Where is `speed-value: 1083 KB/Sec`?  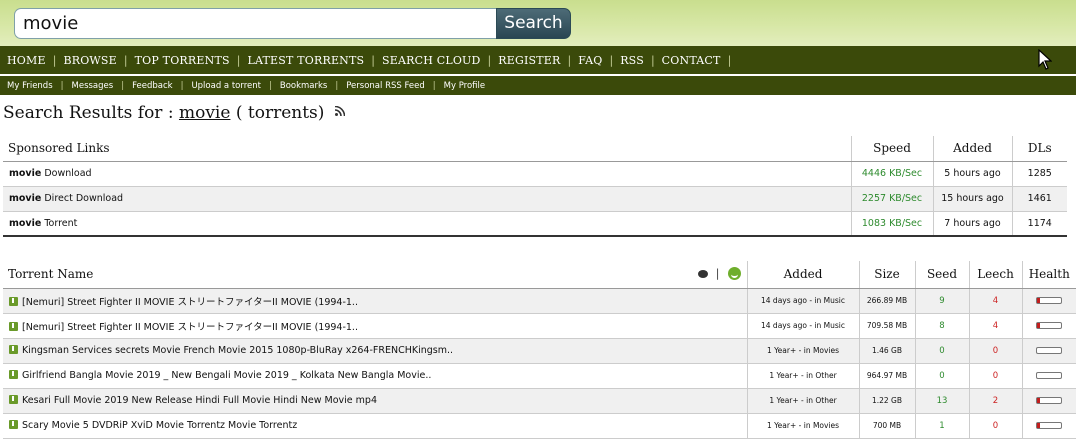
speed-value: 1083 KB/Sec is located at coordinates (891, 223).